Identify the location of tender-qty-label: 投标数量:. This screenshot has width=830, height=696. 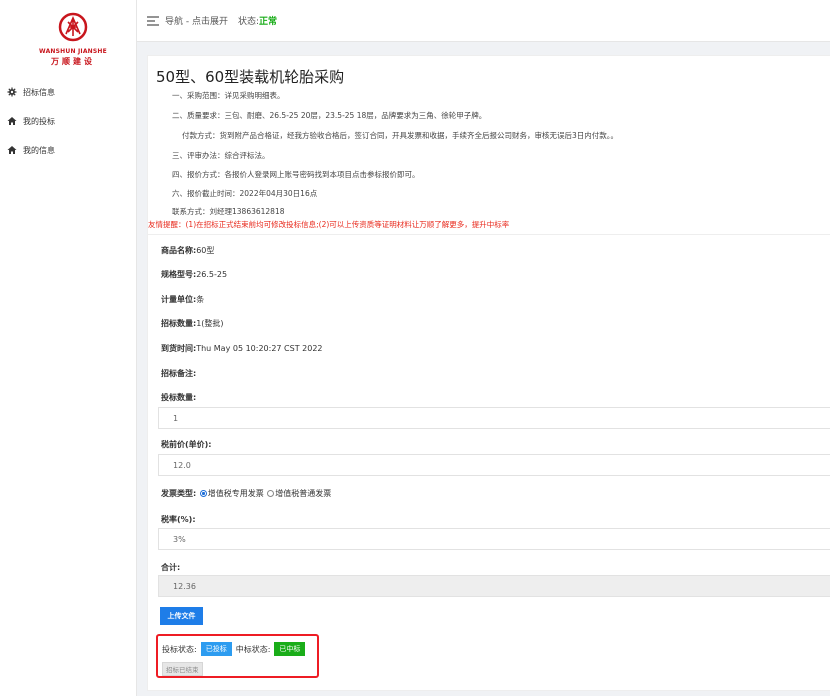
(179, 397).